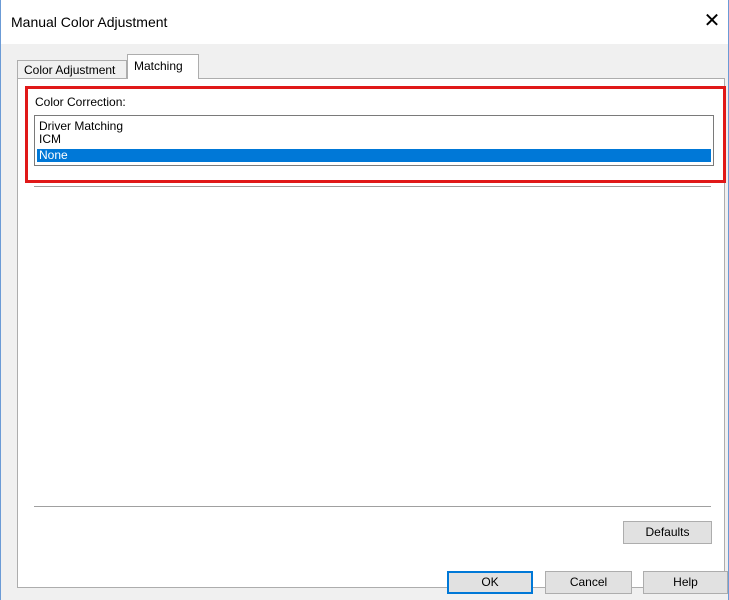 Image resolution: width=729 pixels, height=600 pixels. What do you see at coordinates (490, 582) in the screenshot?
I see `ok-button: OK` at bounding box center [490, 582].